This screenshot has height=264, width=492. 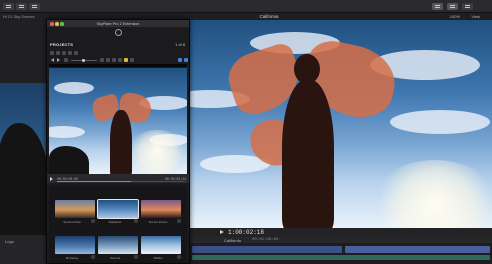 I want to click on page-indicator: 1 of 8, so click(x=179, y=44).